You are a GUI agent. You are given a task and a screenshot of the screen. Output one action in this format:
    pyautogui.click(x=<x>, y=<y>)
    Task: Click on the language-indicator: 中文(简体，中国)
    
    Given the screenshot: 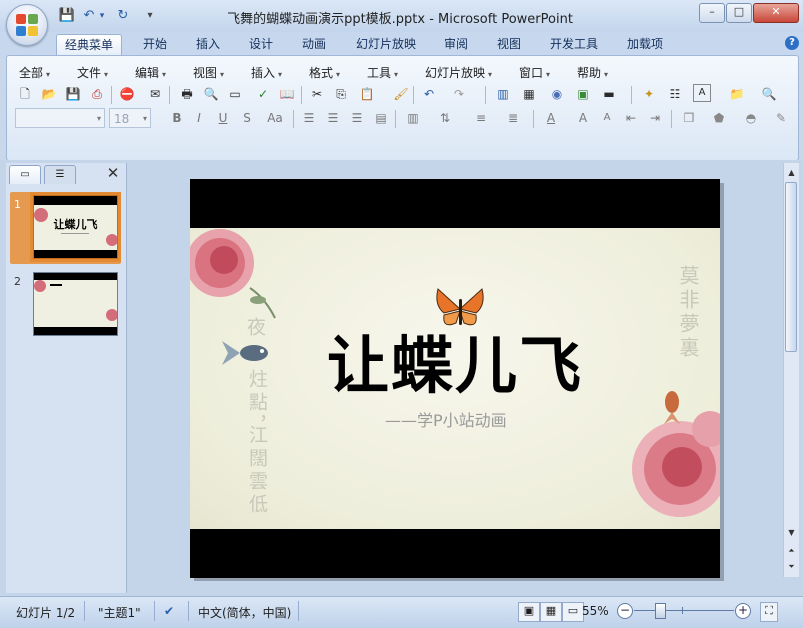 What is the action you would take?
    pyautogui.click(x=244, y=612)
    